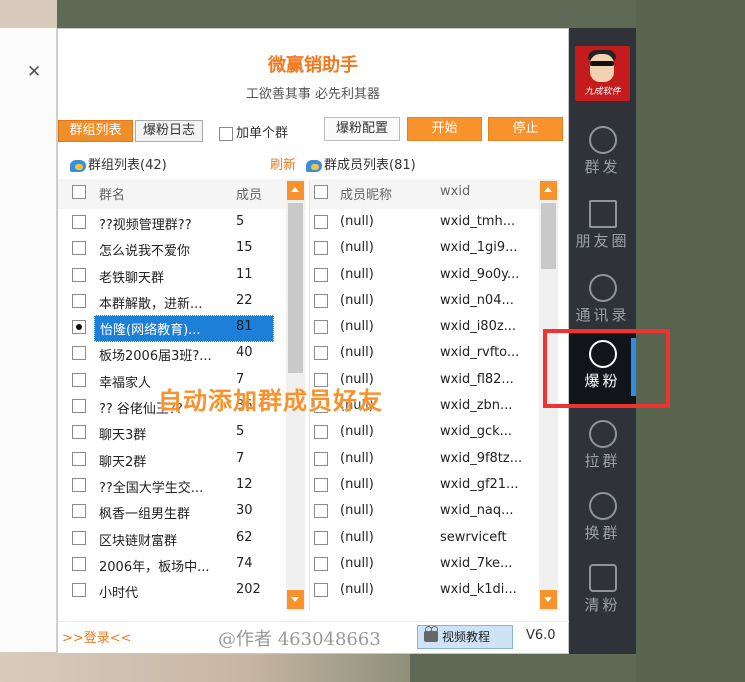 The height and width of the screenshot is (682, 745). Describe the element at coordinates (602, 449) in the screenshot. I see `sidebar-item-pull-group: 拉群` at that location.